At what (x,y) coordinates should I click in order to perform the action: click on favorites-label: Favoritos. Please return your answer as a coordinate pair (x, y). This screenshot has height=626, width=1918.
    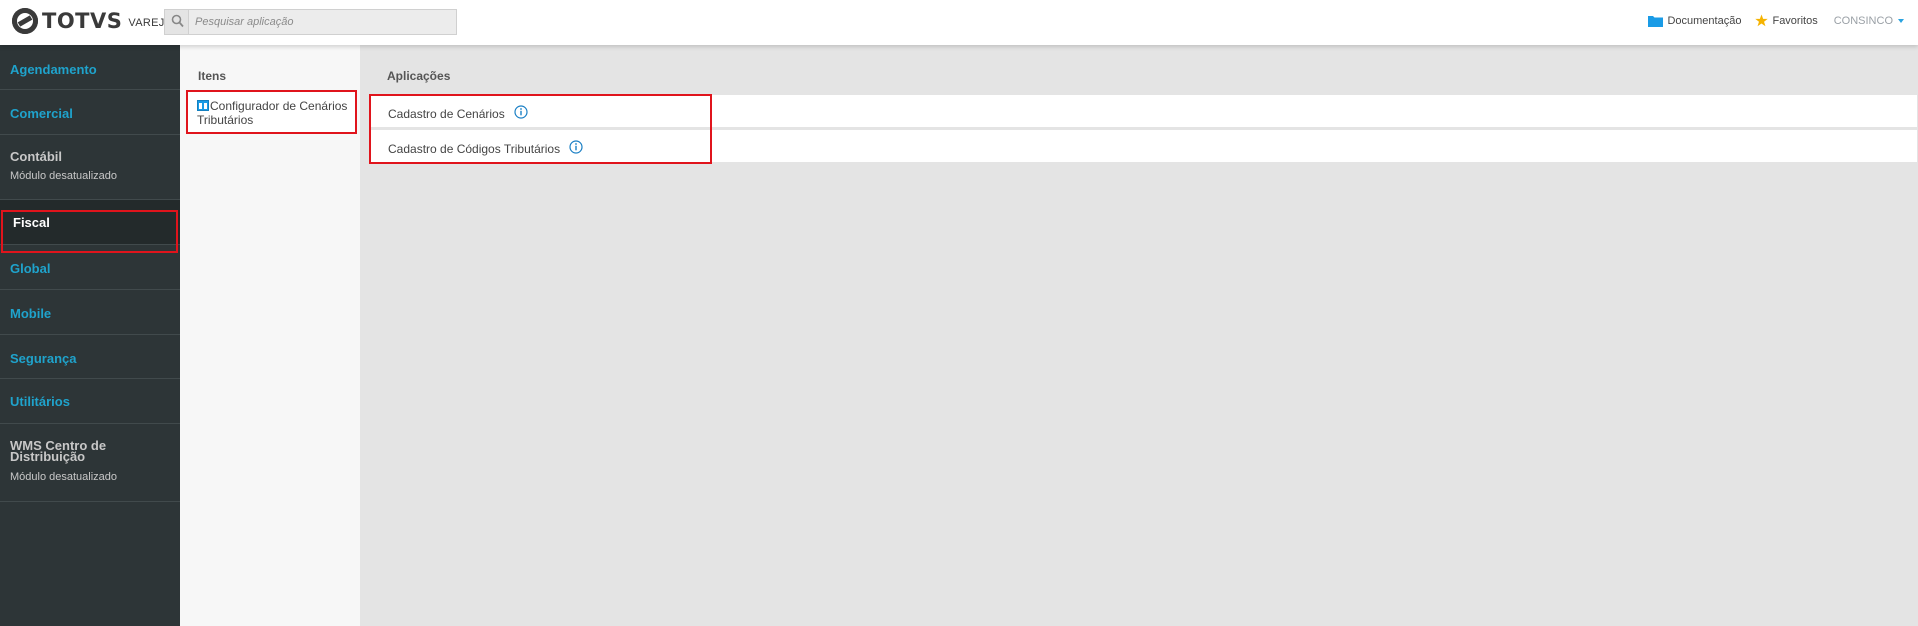
    Looking at the image, I should click on (1795, 20).